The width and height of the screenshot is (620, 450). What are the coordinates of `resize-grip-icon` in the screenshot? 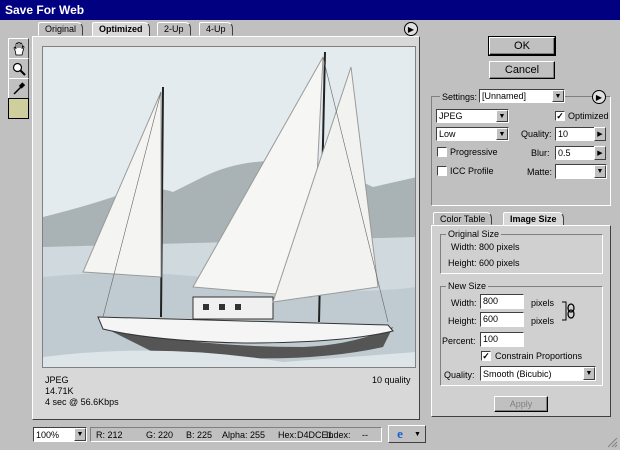 It's located at (612, 442).